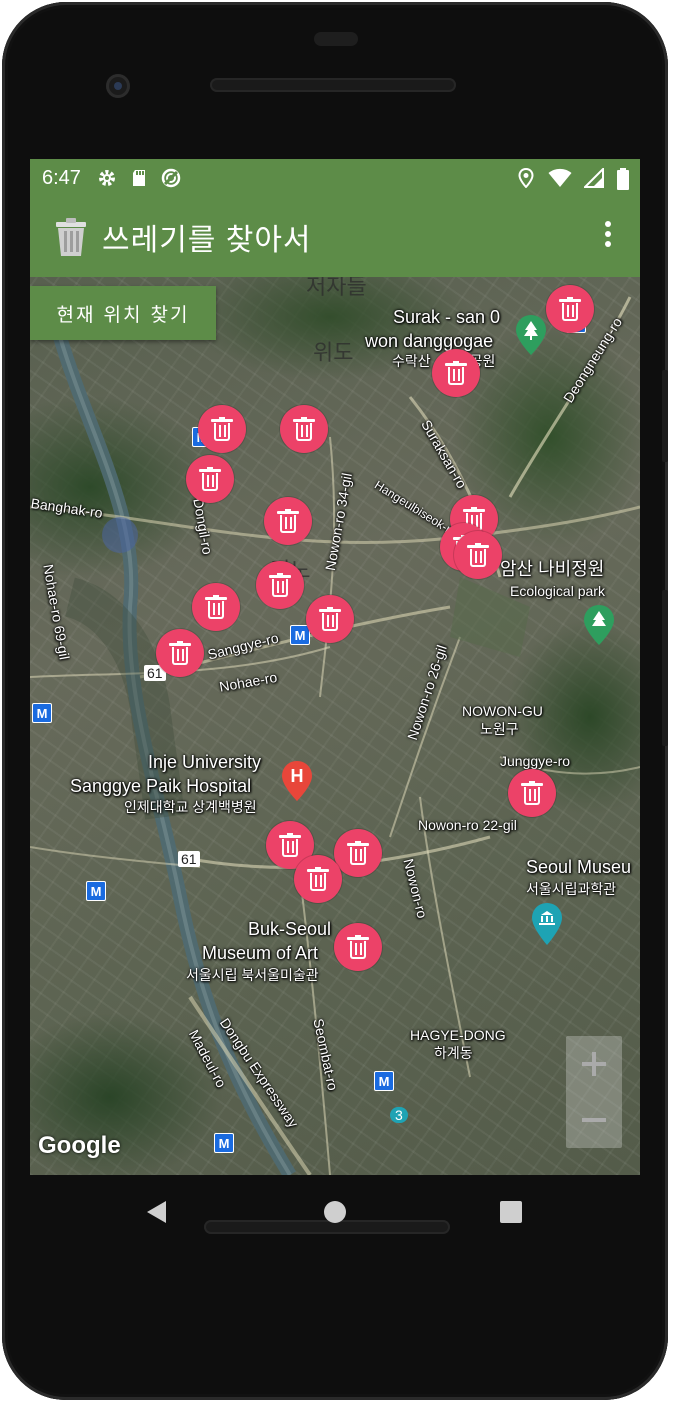 Image resolution: width=676 pixels, height=1406 pixels. What do you see at coordinates (118, 86) in the screenshot?
I see `front-camera` at bounding box center [118, 86].